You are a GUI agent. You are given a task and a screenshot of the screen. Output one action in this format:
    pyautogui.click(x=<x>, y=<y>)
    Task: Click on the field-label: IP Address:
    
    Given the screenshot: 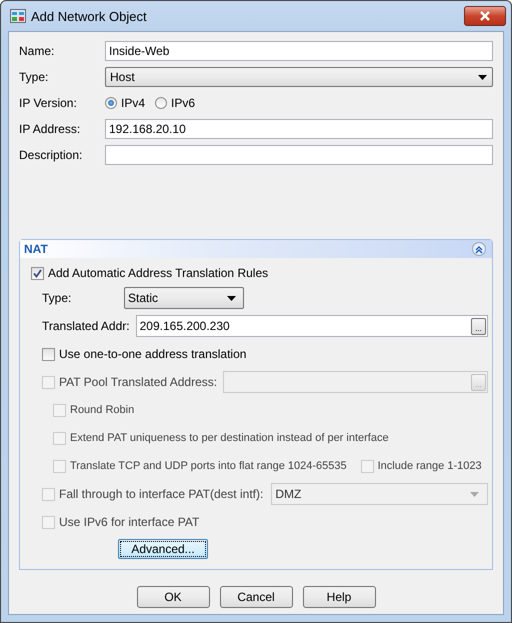 What is the action you would take?
    pyautogui.click(x=50, y=129)
    